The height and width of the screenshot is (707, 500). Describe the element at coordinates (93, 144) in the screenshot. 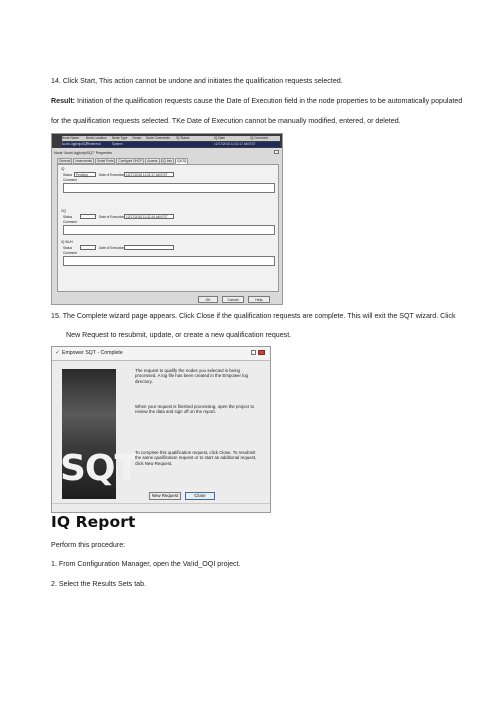

I see `grid-cell: Frederend` at that location.